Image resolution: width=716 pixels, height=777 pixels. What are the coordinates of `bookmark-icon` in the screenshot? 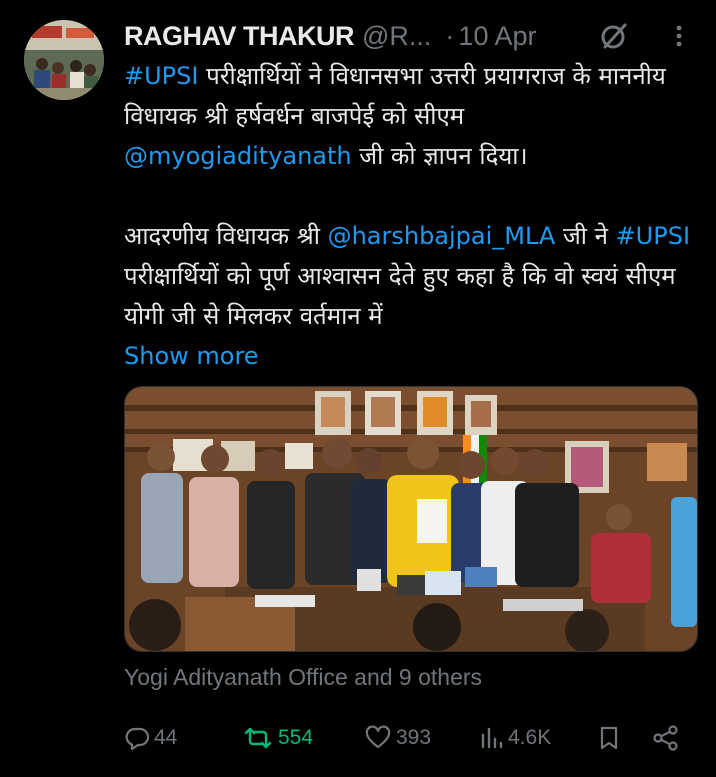 It's located at (609, 738).